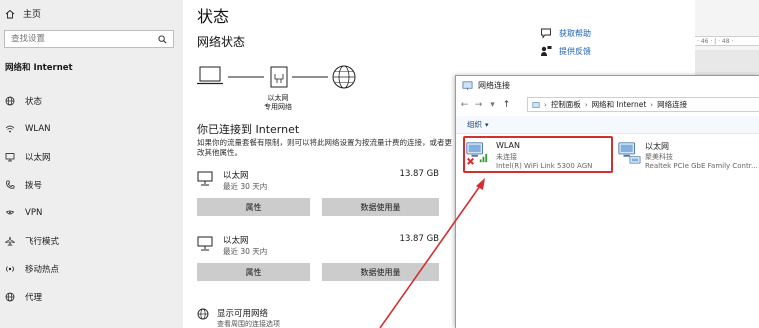 This screenshot has width=759, height=328. I want to click on diagram-label-line2: 专用网络, so click(278, 107).